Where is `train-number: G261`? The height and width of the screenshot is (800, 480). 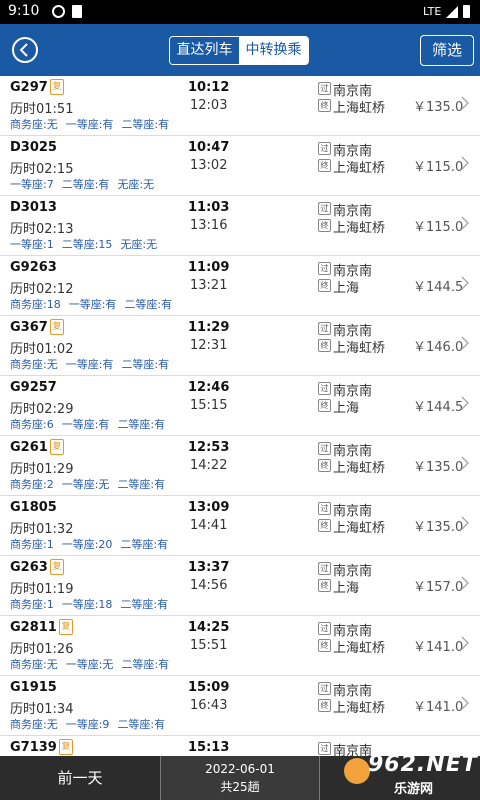 train-number: G261 is located at coordinates (29, 447).